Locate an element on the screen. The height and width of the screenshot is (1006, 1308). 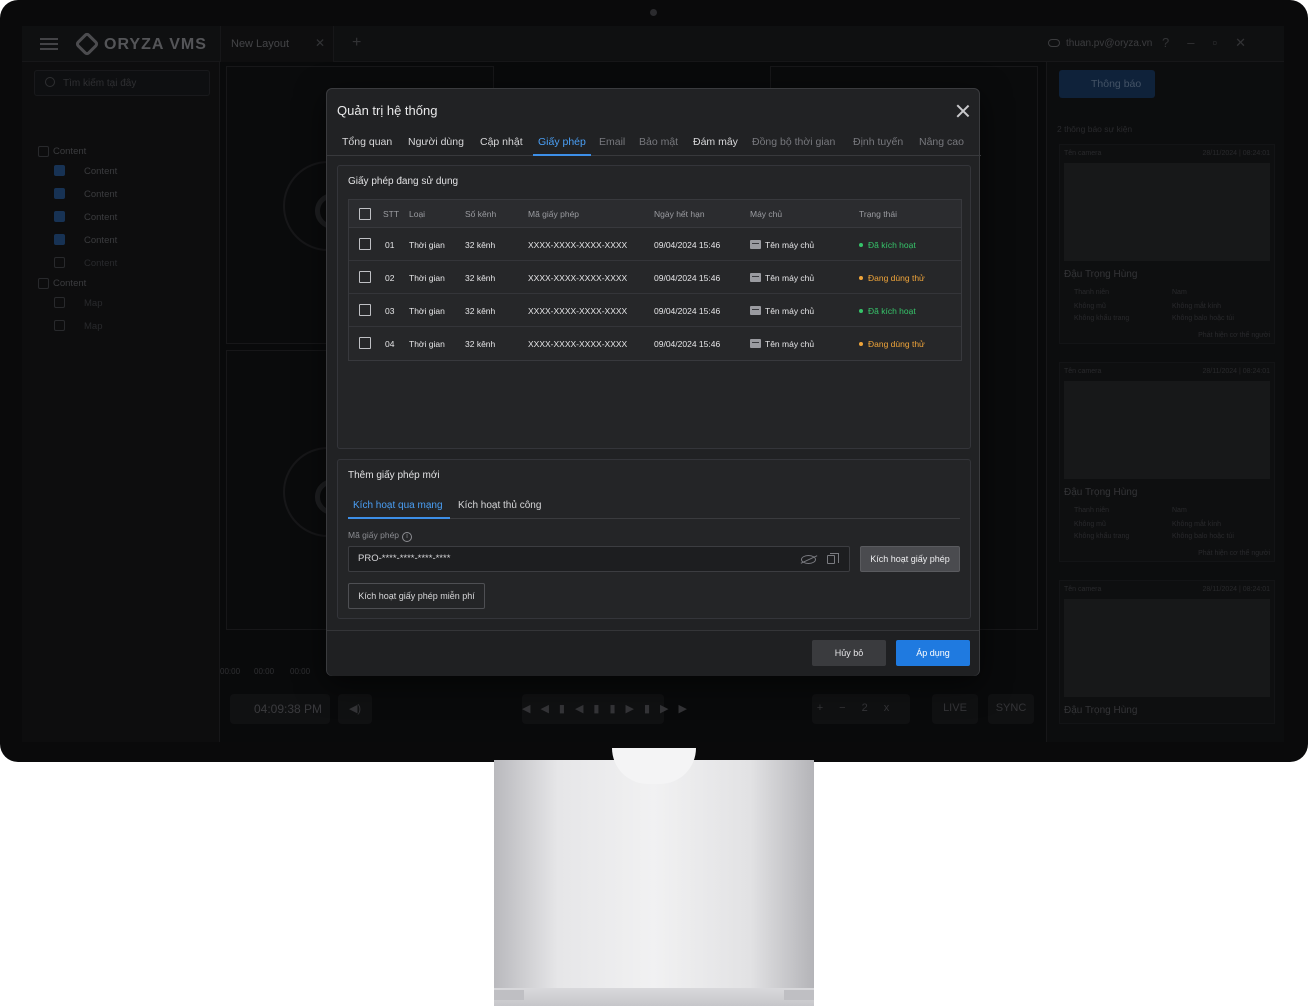
col-type: Loại is located at coordinates (417, 214).